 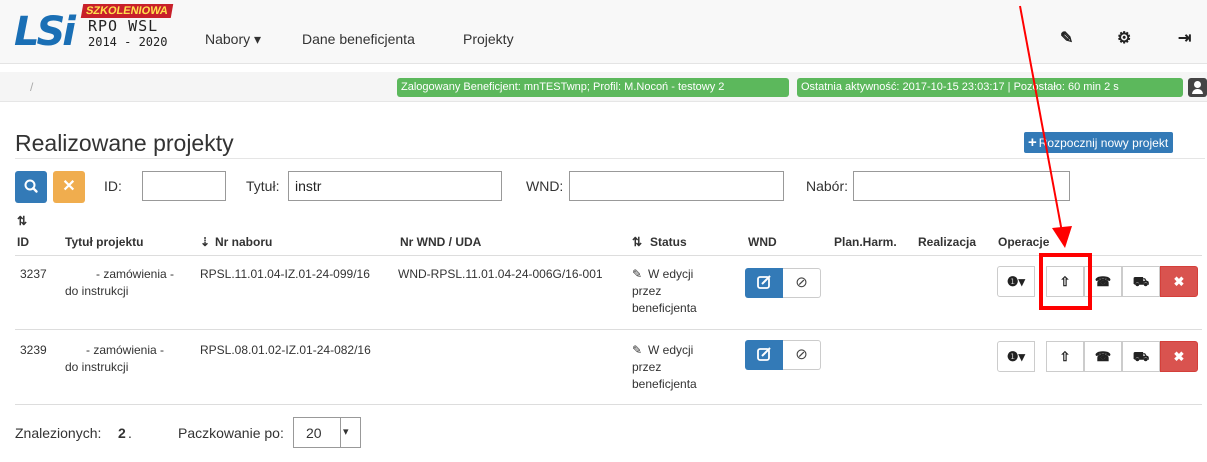 I want to click on results-count: 2, so click(x=122, y=433).